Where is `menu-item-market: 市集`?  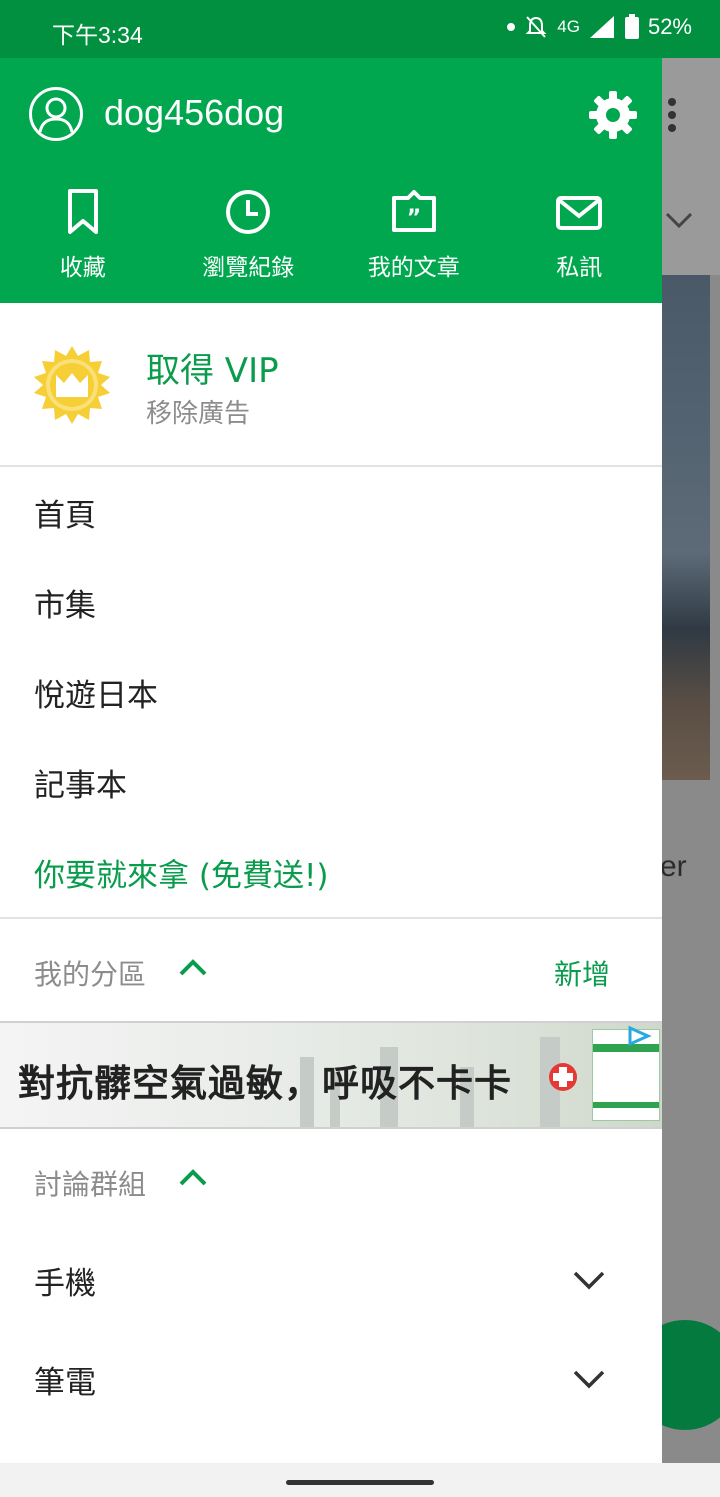
menu-item-market: 市集 is located at coordinates (331, 602).